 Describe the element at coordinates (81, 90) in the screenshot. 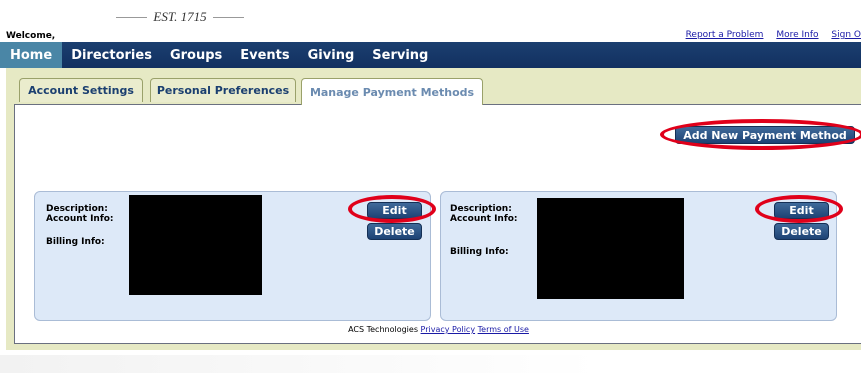

I see `tab-account-settings: Account Settings` at that location.